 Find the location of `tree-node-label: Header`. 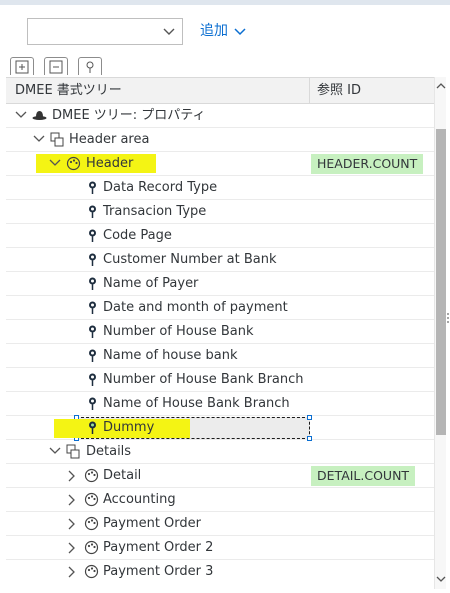

tree-node-label: Header is located at coordinates (110, 163).